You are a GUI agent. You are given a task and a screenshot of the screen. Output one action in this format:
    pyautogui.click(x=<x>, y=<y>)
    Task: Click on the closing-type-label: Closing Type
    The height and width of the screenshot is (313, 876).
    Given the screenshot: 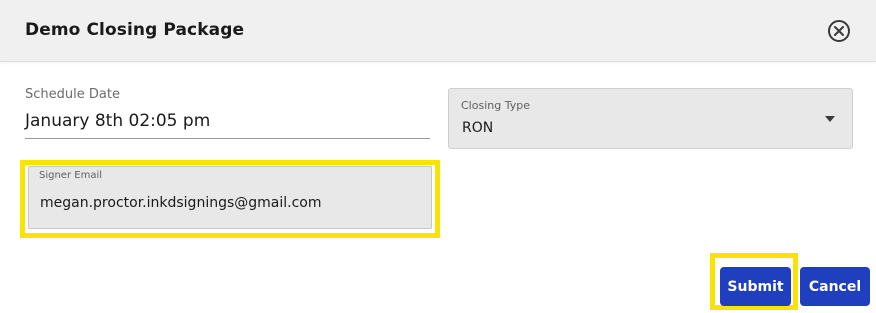 What is the action you would take?
    pyautogui.click(x=495, y=105)
    